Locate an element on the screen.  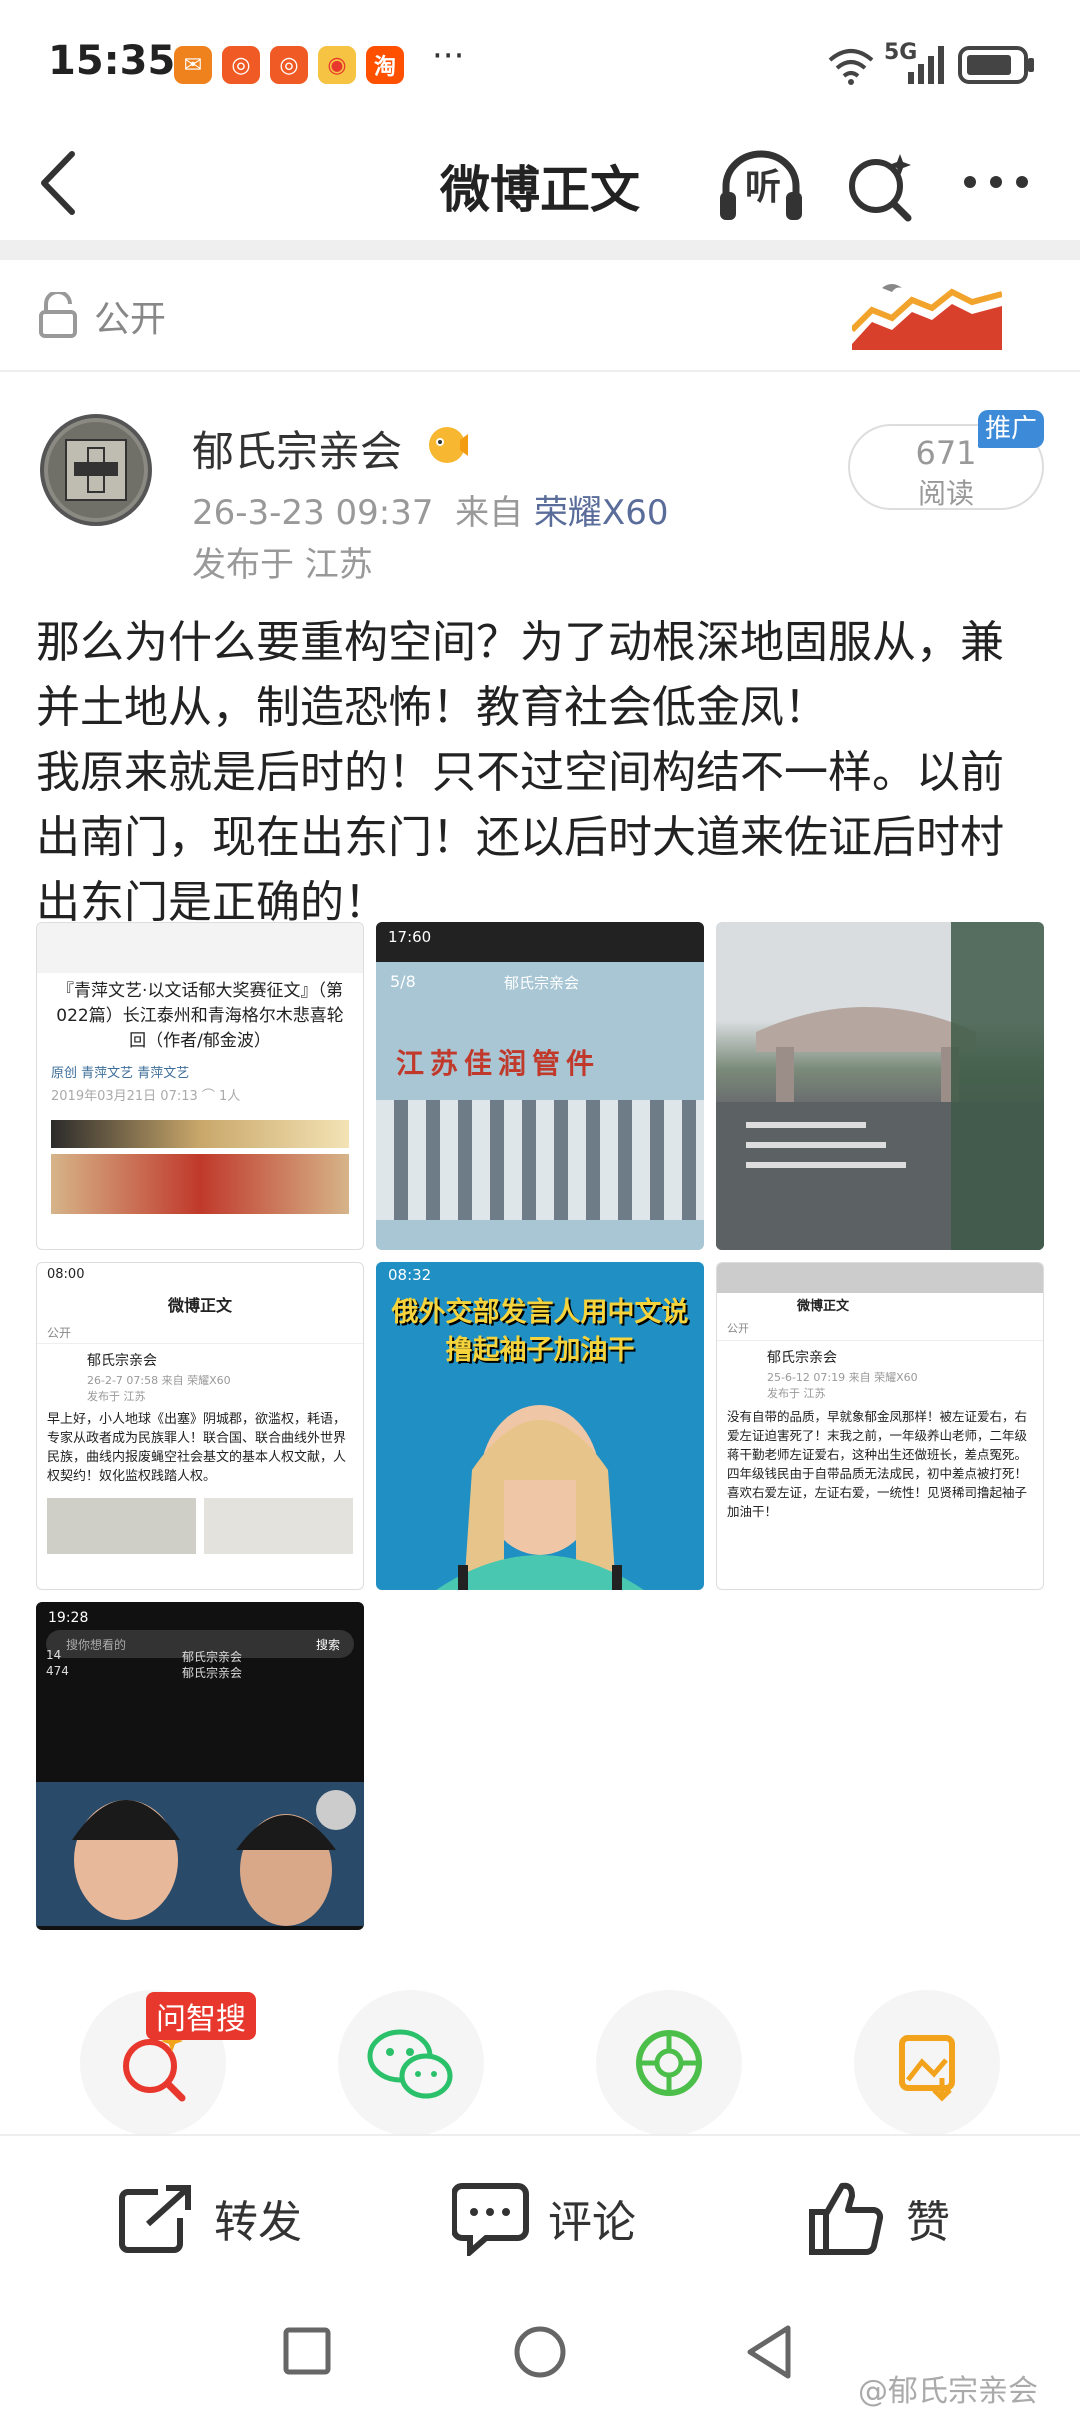
thumb4-public: 公开 is located at coordinates (200, 1333).